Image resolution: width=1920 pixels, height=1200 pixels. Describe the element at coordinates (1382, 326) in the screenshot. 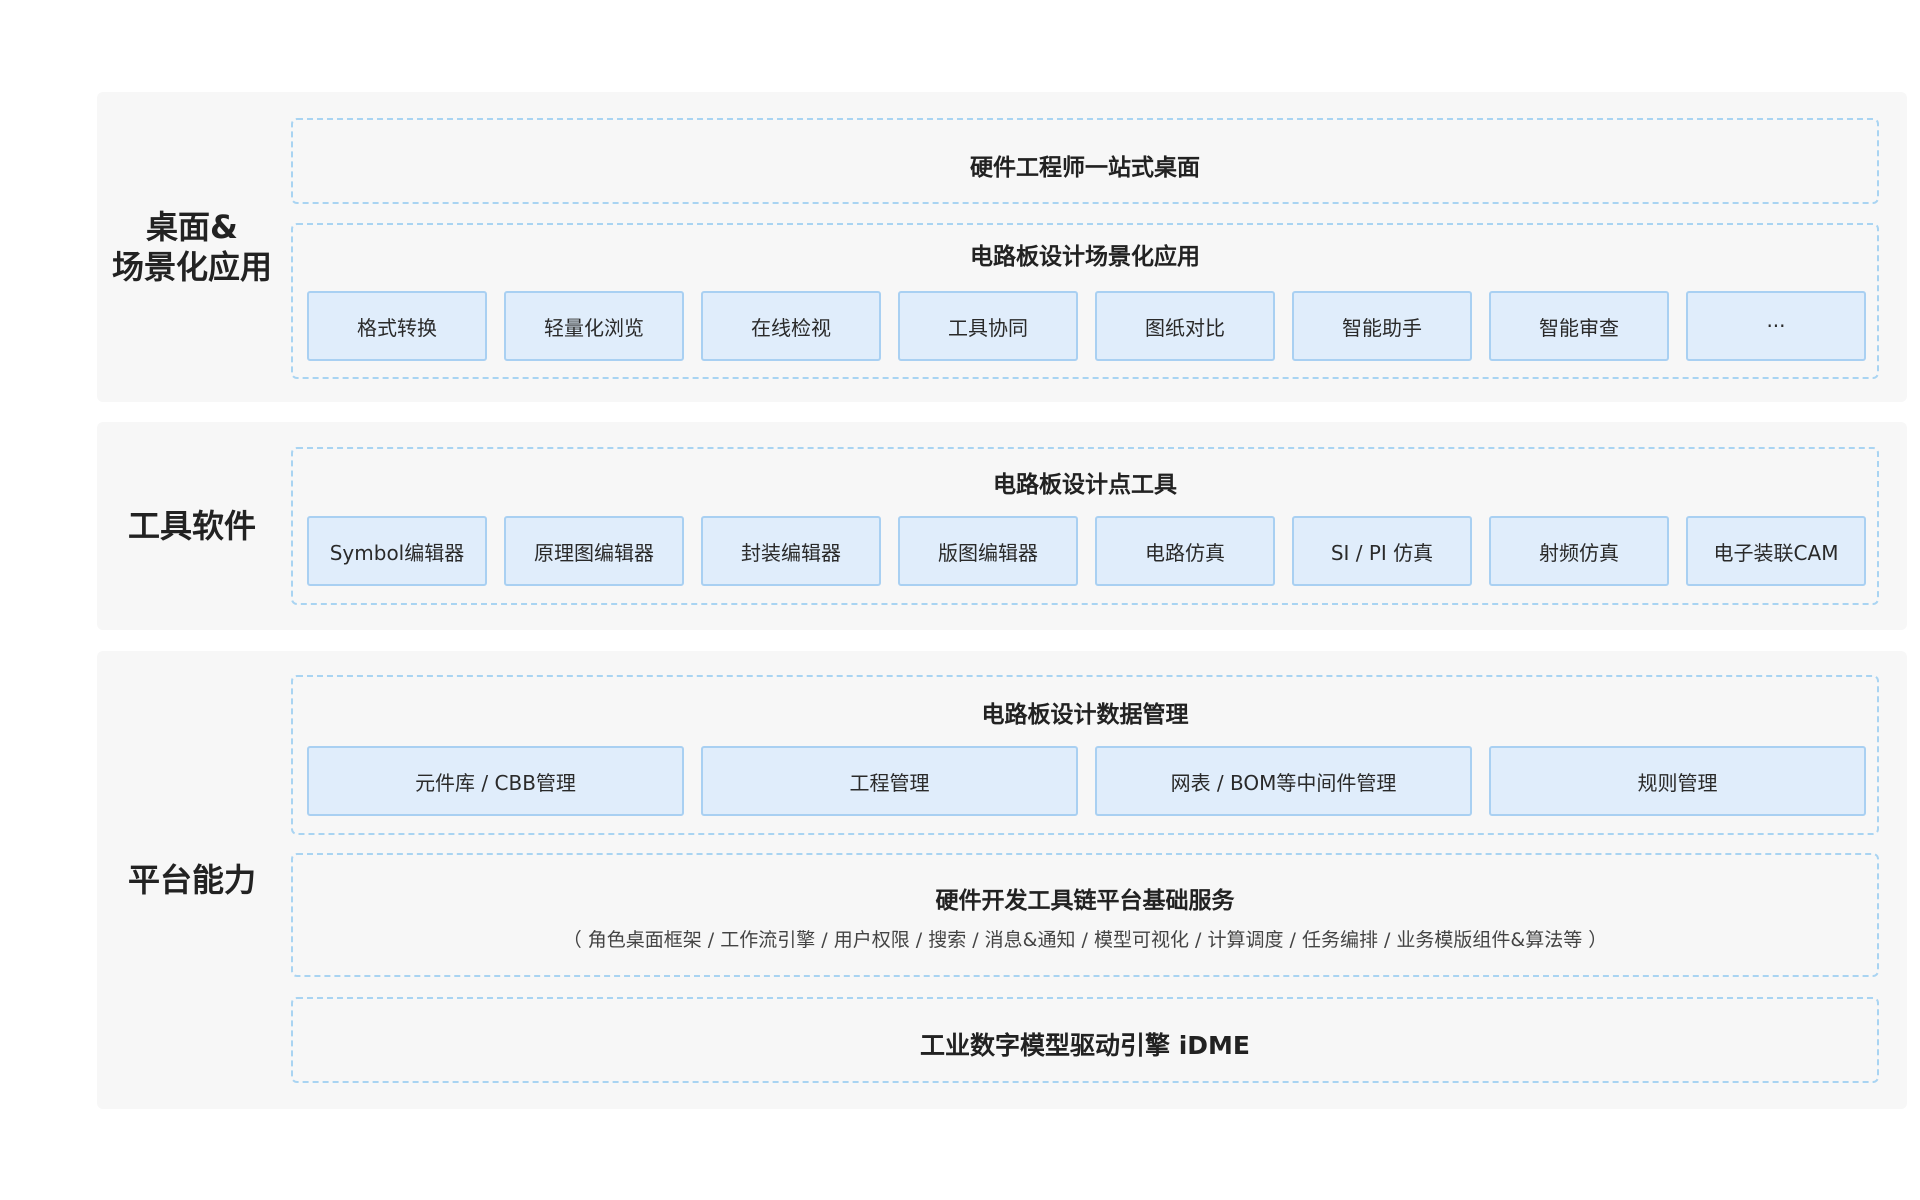

I see `app-box-smart-assistant: 智能助手` at that location.